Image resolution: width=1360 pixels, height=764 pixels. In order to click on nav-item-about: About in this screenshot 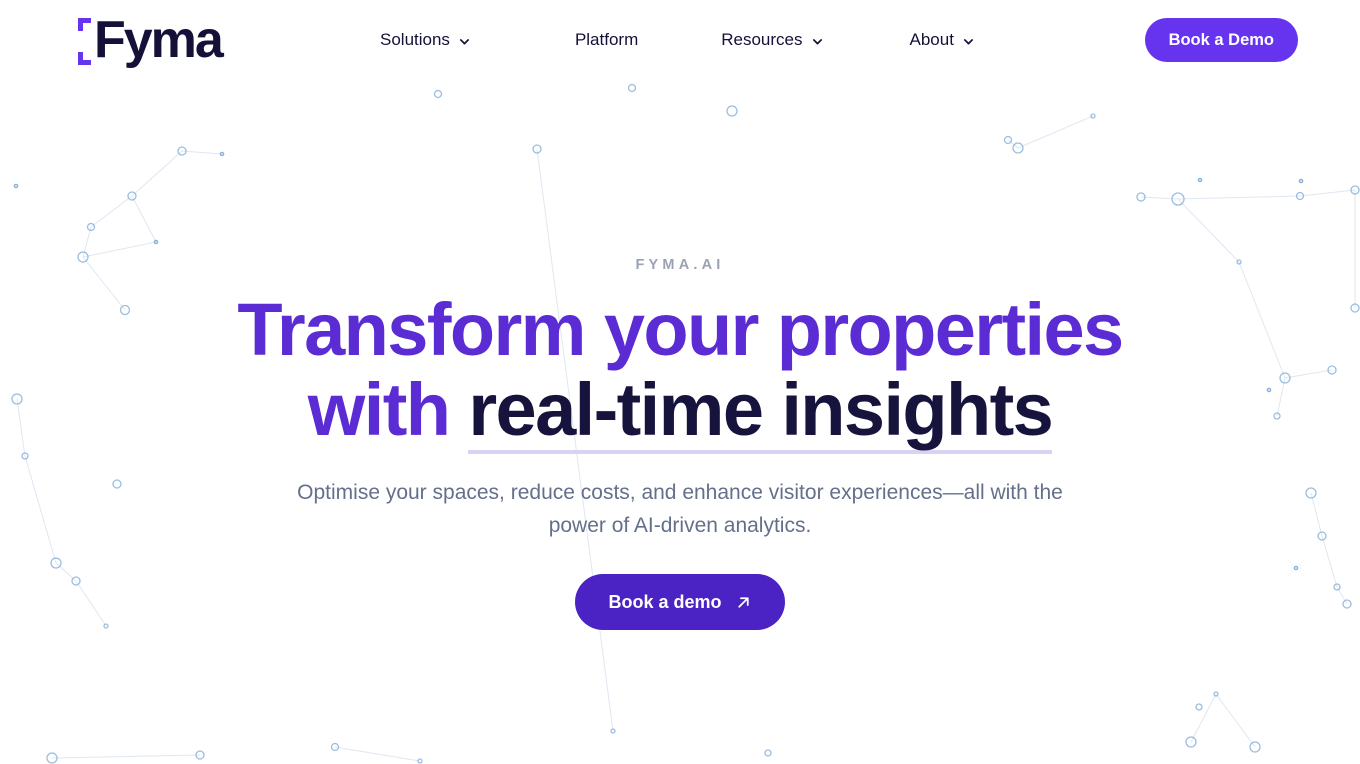, I will do `click(942, 40)`.